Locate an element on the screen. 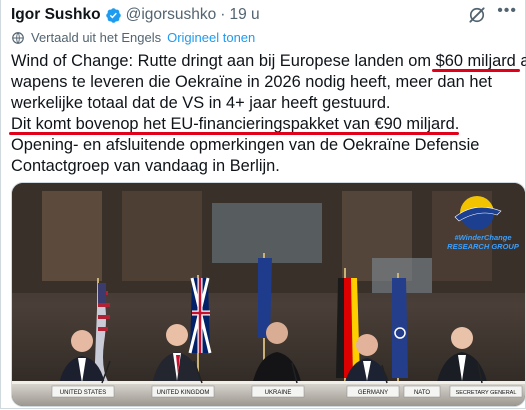 The height and width of the screenshot is (410, 526). nameplate-germany: GERMANY is located at coordinates (373, 391).